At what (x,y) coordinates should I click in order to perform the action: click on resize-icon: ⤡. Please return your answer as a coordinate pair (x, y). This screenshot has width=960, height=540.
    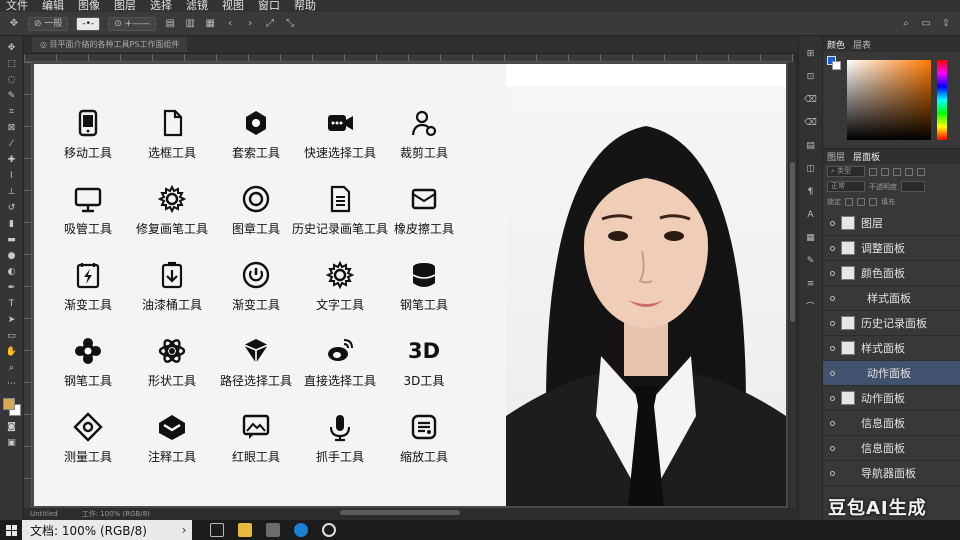
    Looking at the image, I should click on (290, 24).